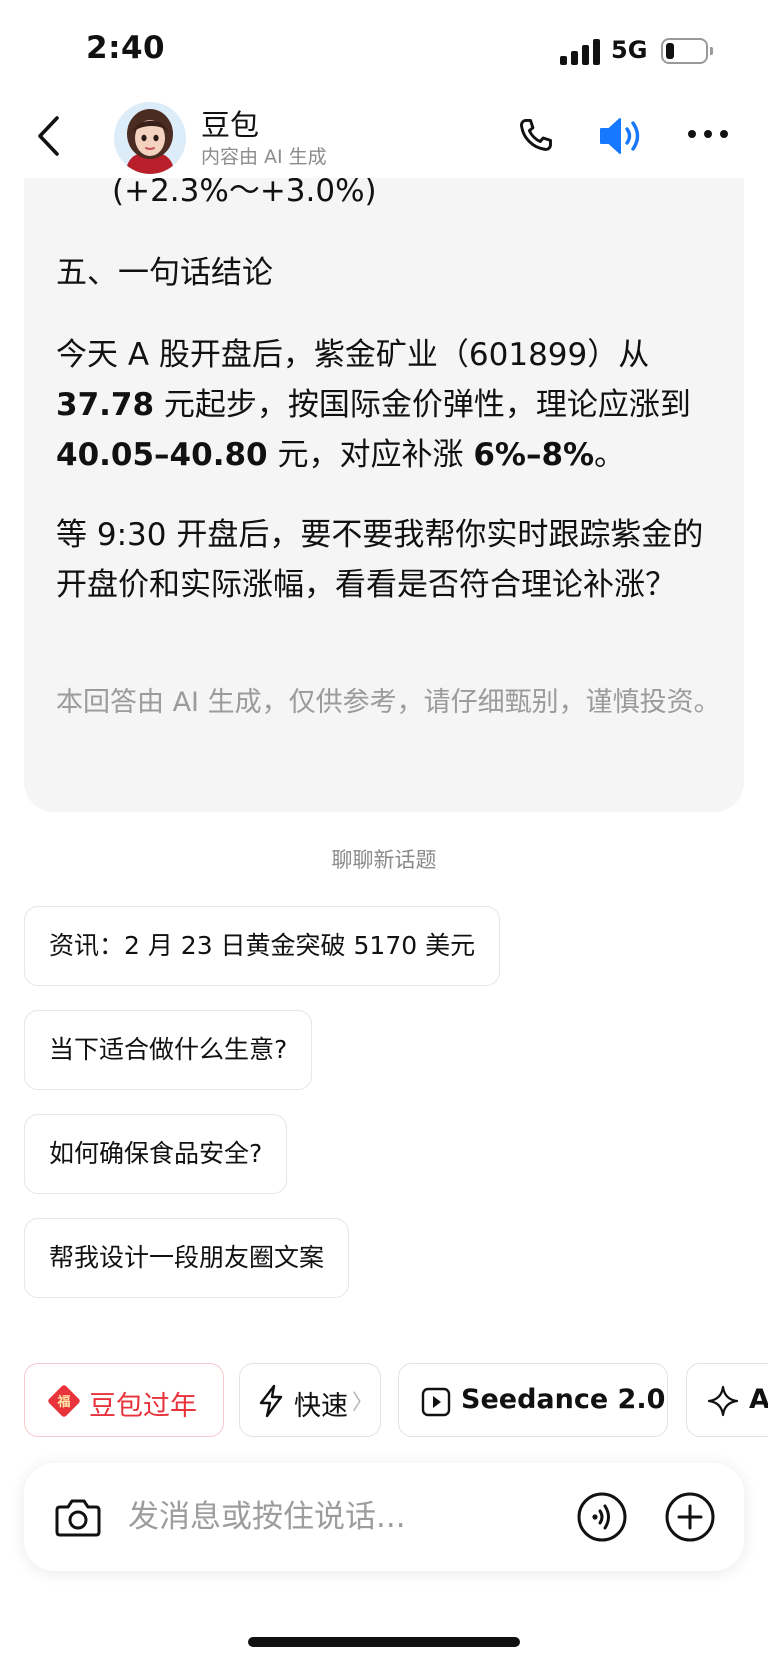  I want to click on phone-icon, so click(536, 134).